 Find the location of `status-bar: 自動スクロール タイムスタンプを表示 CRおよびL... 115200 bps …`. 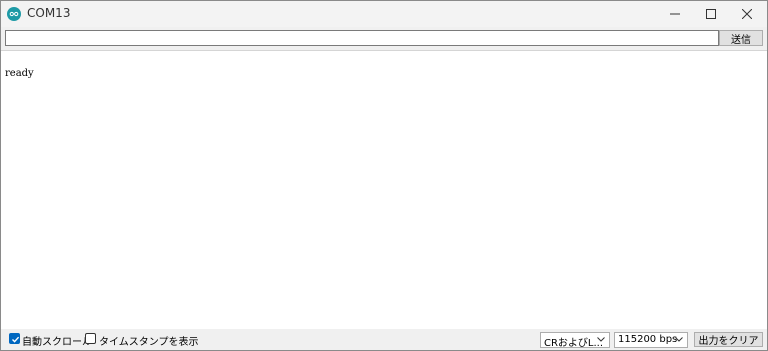

status-bar: 自動スクロール タイムスタンプを表示 CRおよびL... 115200 bps … is located at coordinates (384, 339).